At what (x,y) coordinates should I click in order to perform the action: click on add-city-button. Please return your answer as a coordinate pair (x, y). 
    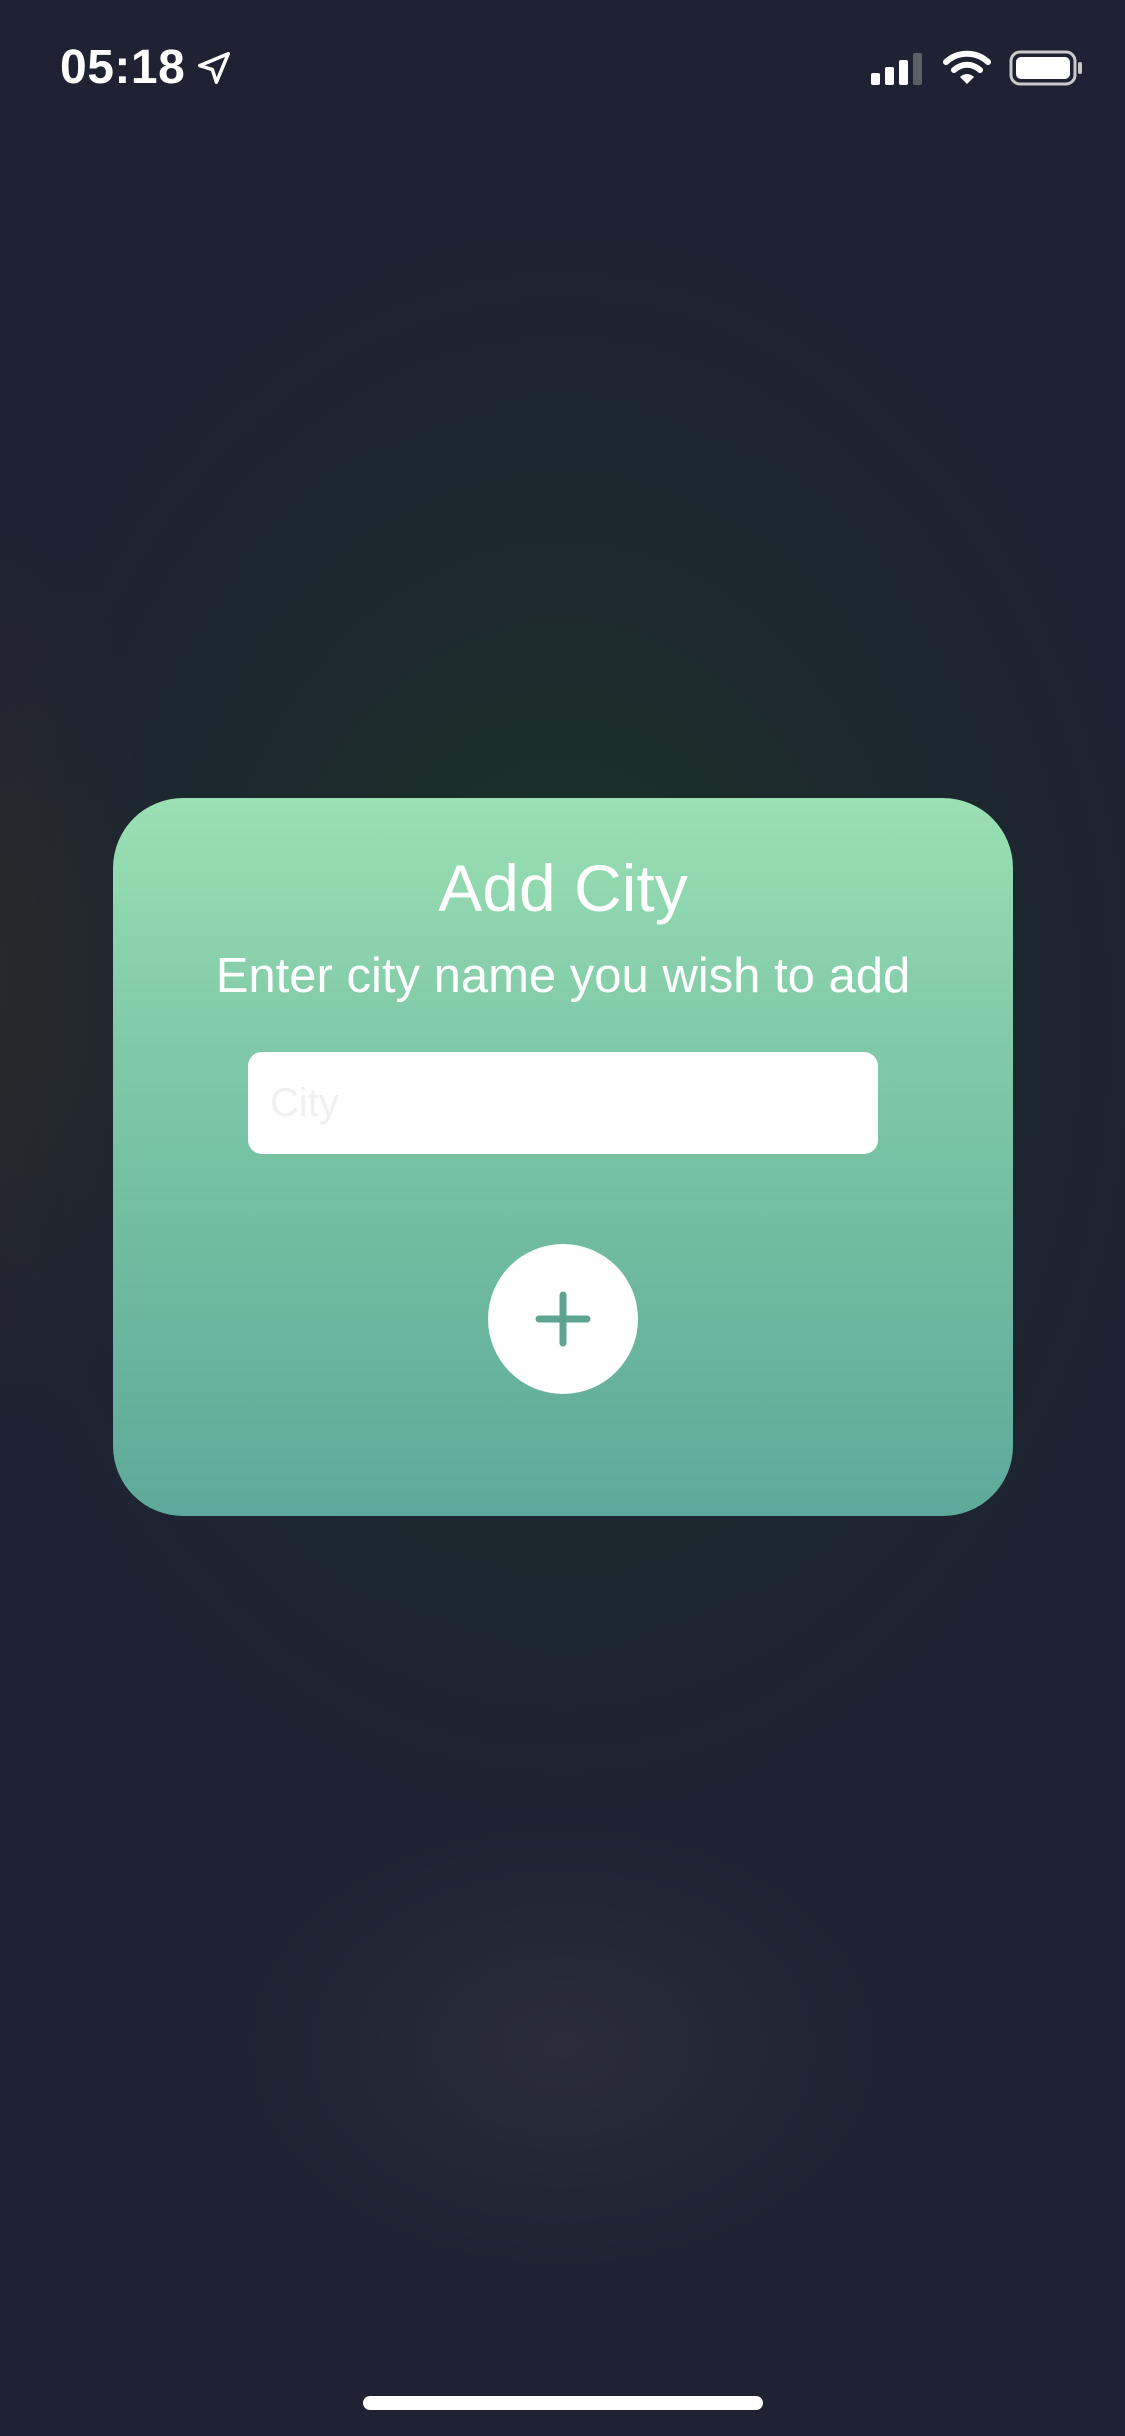
    Looking at the image, I should click on (563, 1319).